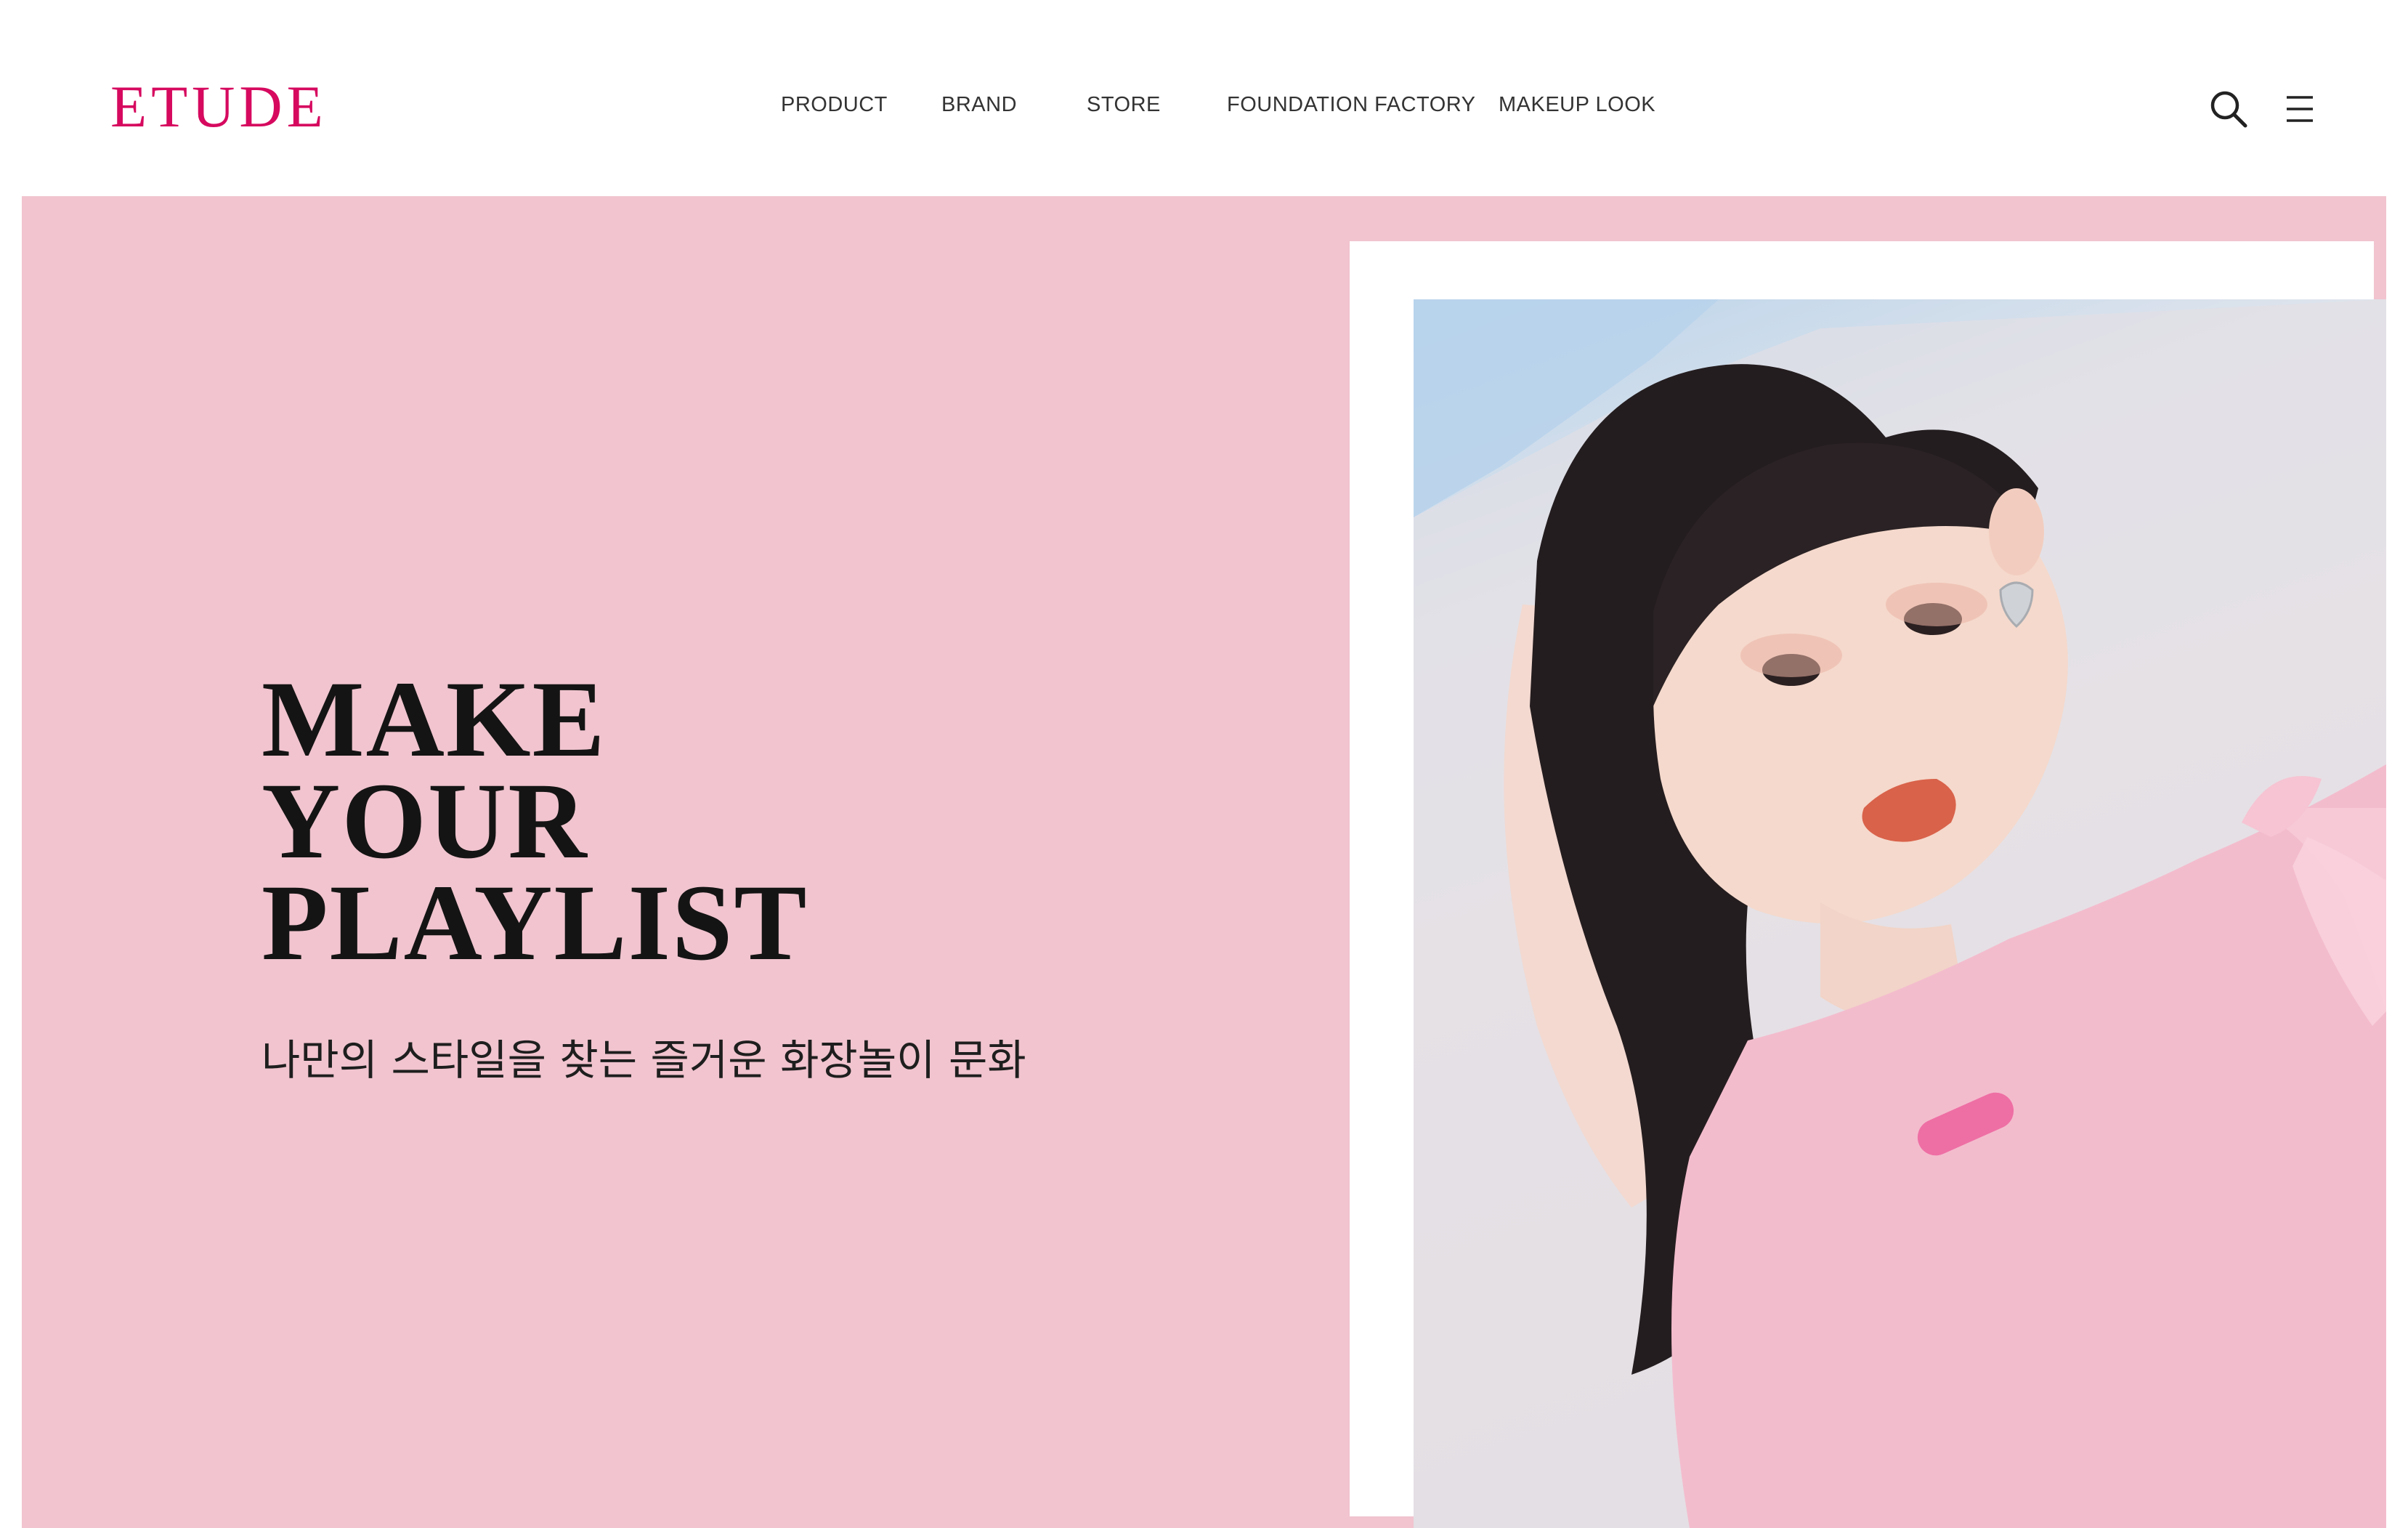 The width and height of the screenshot is (2408, 1528). I want to click on hero-title: MAKE YOUR PLAYLIST, so click(535, 821).